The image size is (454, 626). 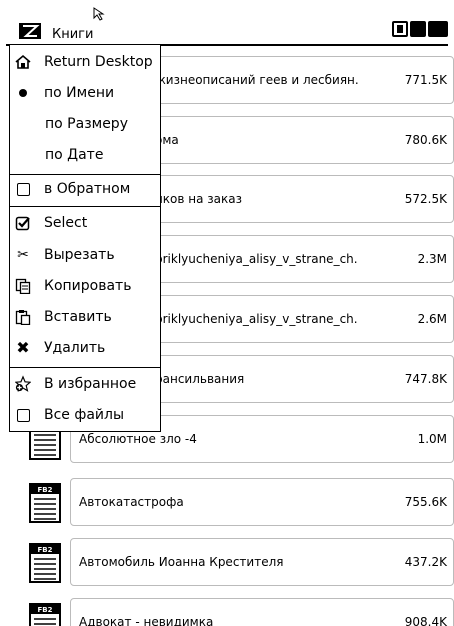 What do you see at coordinates (79, 93) in the screenshot?
I see `menu-label: по Имени` at bounding box center [79, 93].